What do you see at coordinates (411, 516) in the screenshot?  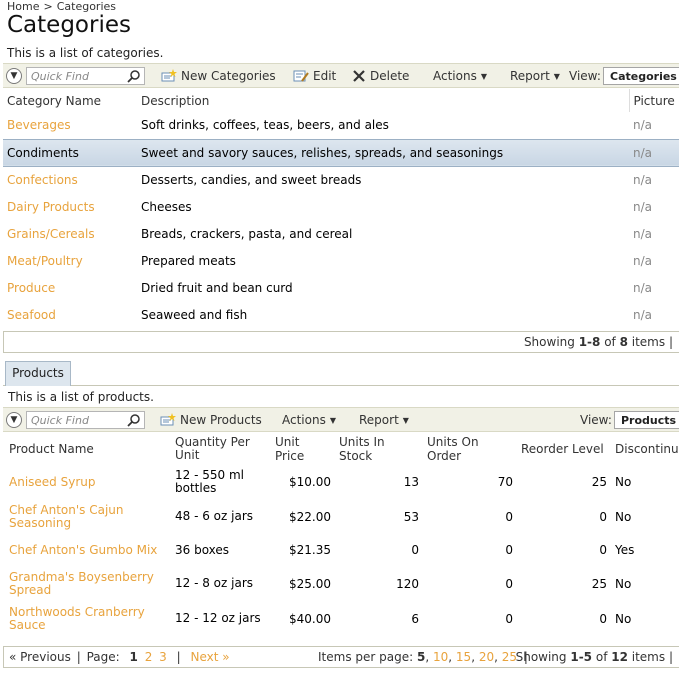 I see `product-stock: 53` at bounding box center [411, 516].